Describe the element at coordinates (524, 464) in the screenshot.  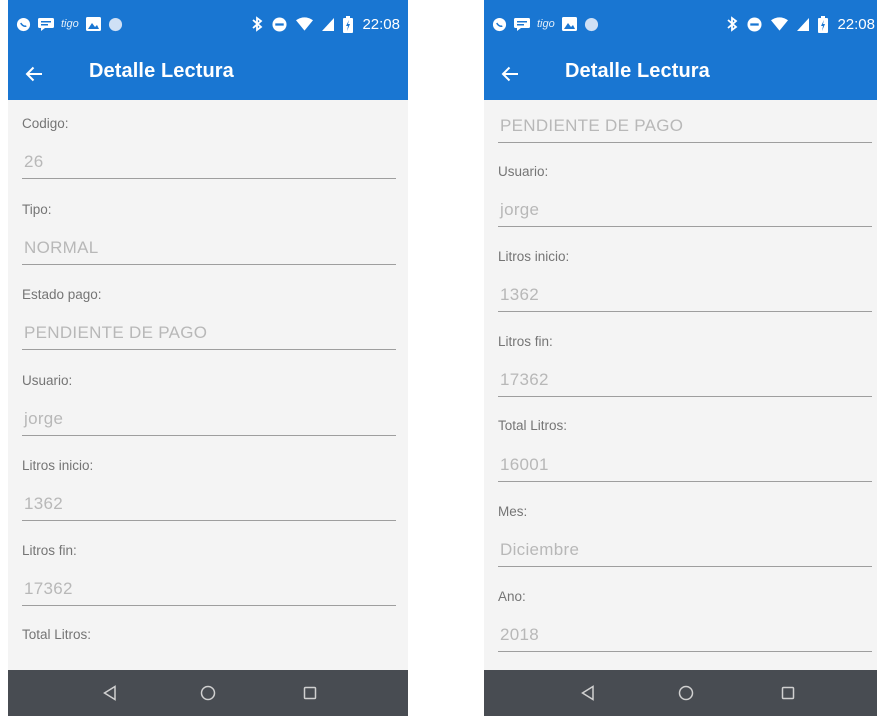
I see `field-value: 16001` at that location.